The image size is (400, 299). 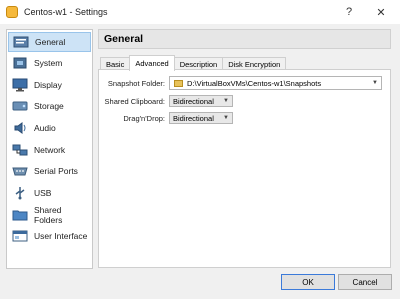 What do you see at coordinates (20, 63) in the screenshot?
I see `system-icon` at bounding box center [20, 63].